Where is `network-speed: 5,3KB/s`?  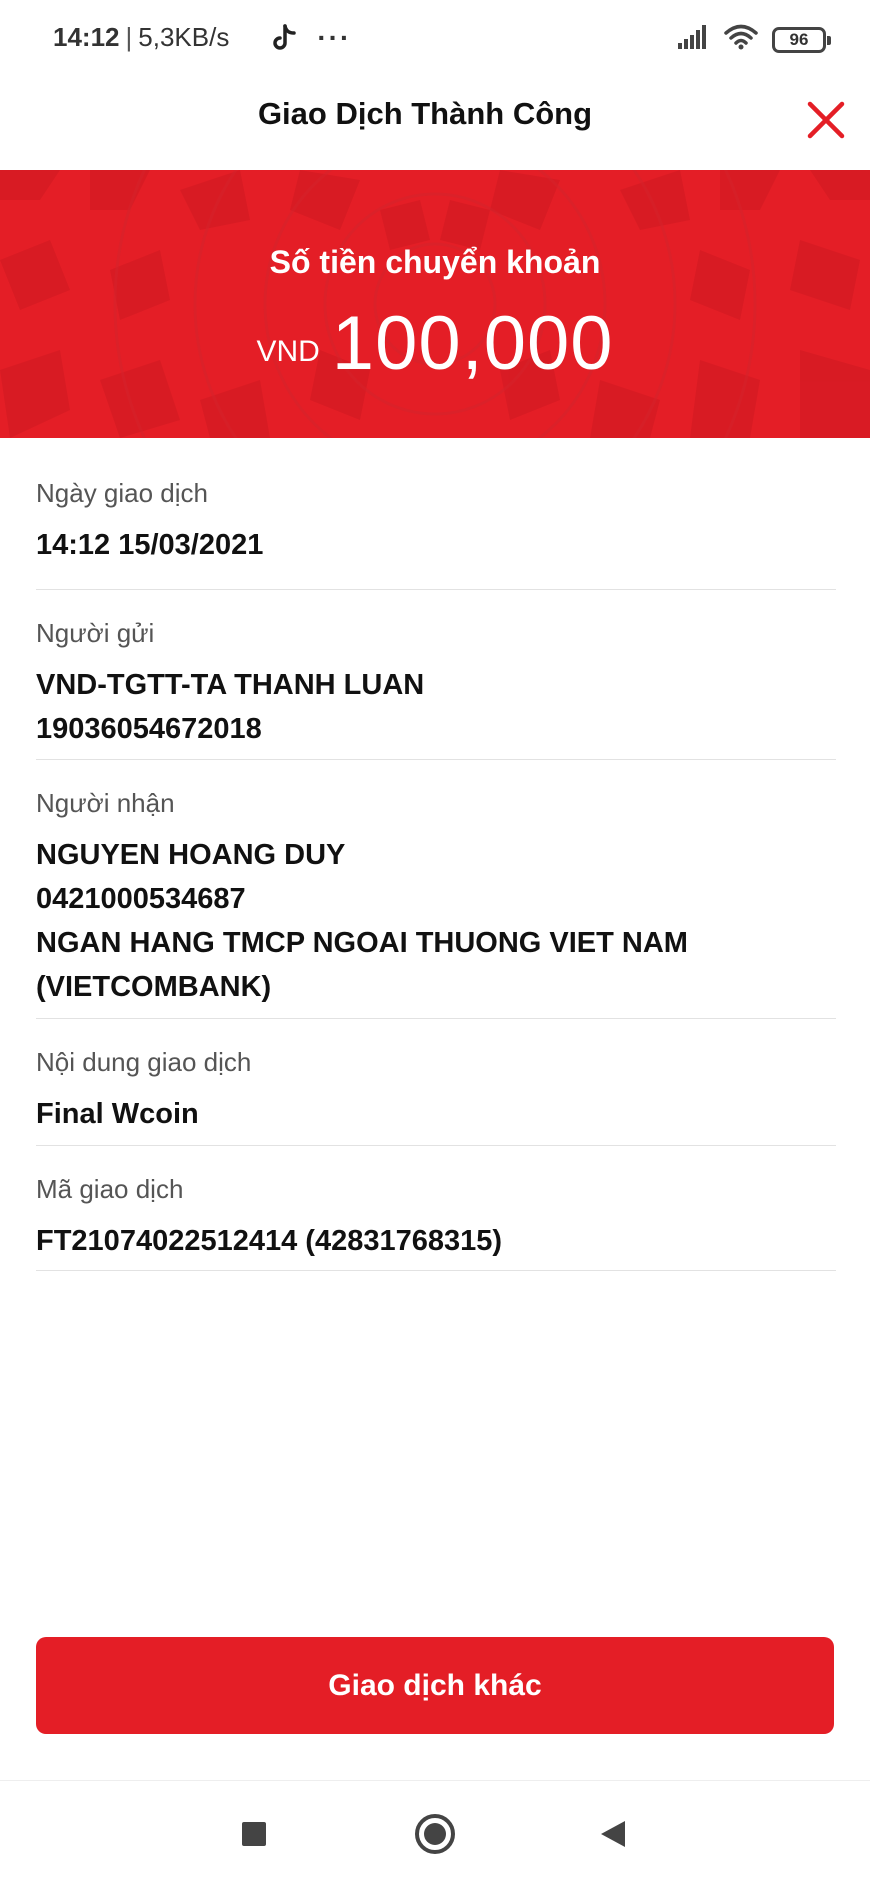 network-speed: 5,3KB/s is located at coordinates (184, 37).